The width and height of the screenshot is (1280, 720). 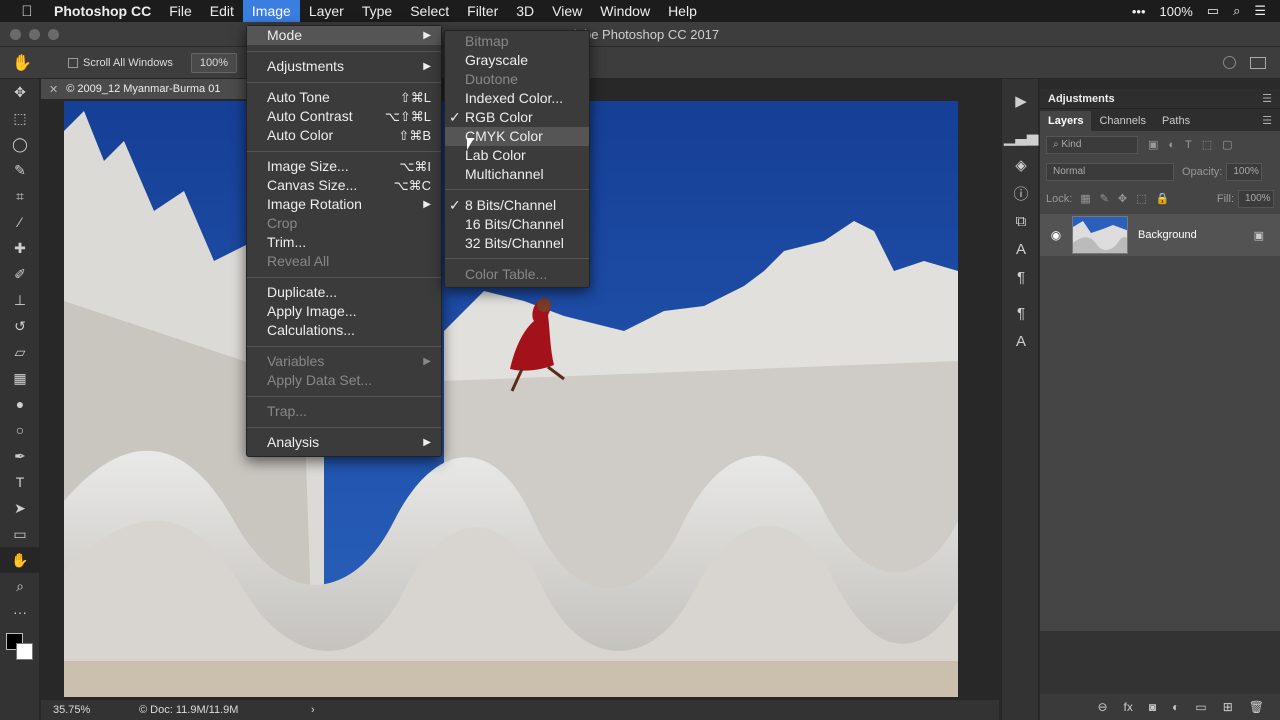 I want to click on menu-item-auto-color: Auto Color ⇧⌘B, so click(x=344, y=135).